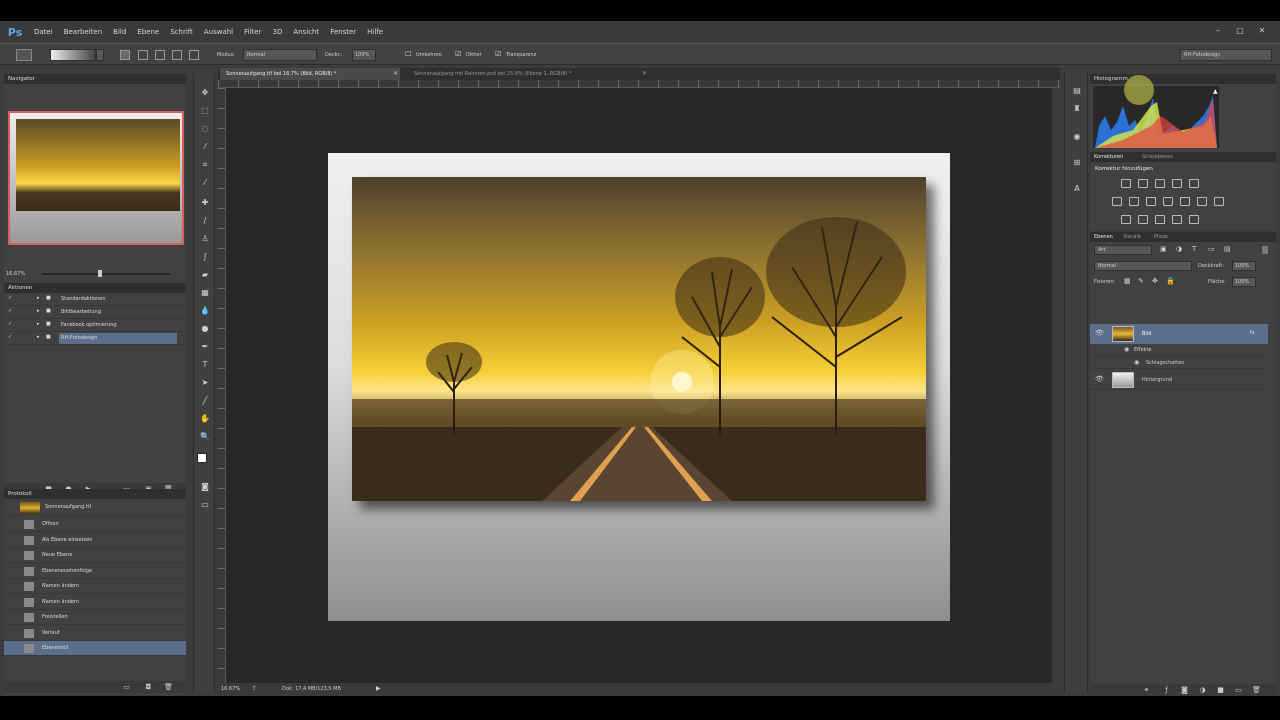 Image resolution: width=1280 pixels, height=720 pixels. I want to click on histogram-dock-icon: ▤, so click(1077, 91).